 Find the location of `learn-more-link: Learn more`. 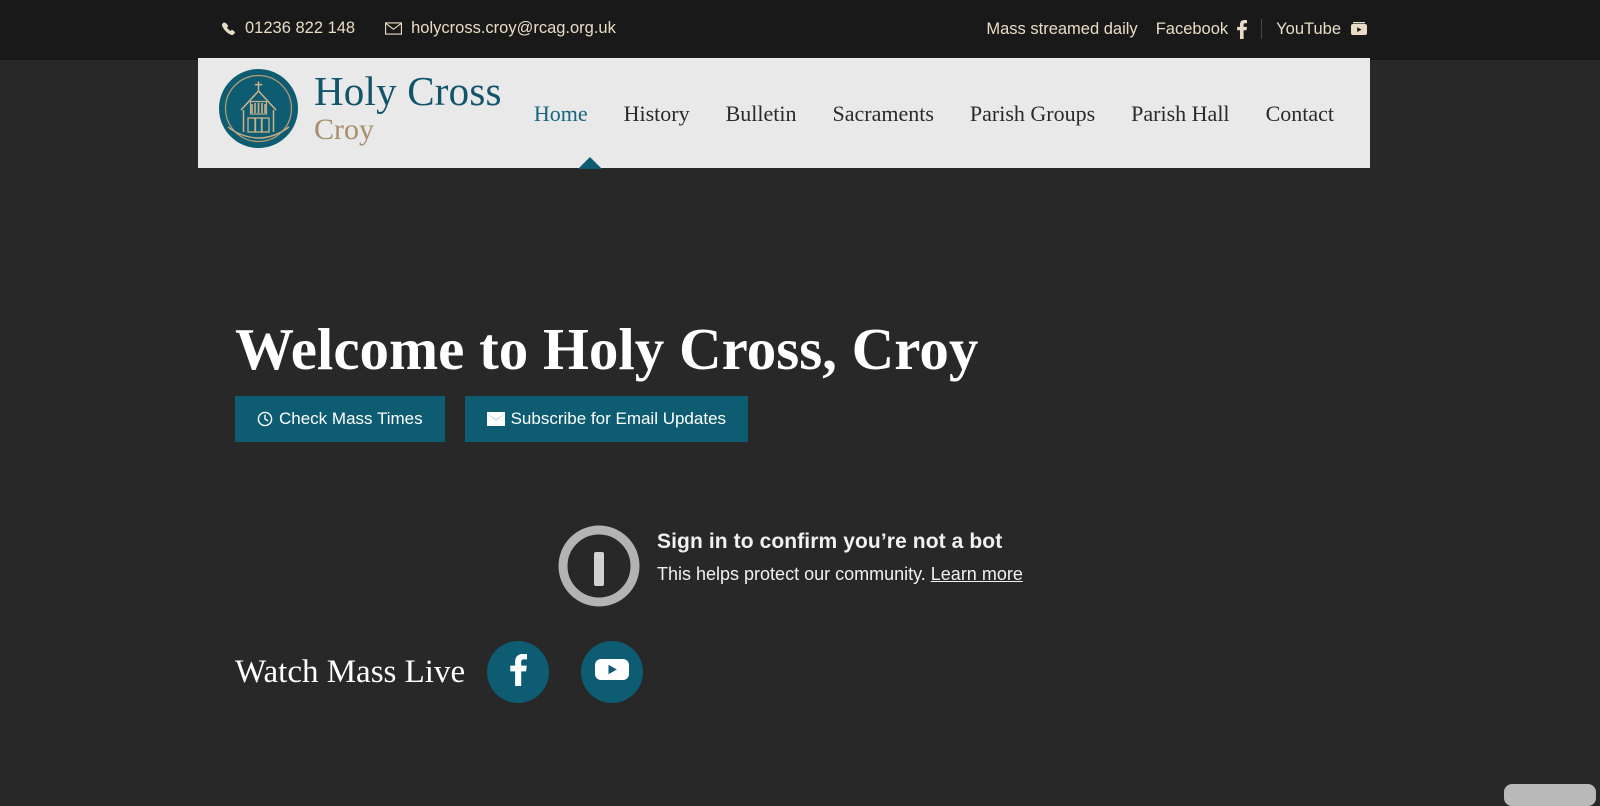

learn-more-link: Learn more is located at coordinates (977, 574).